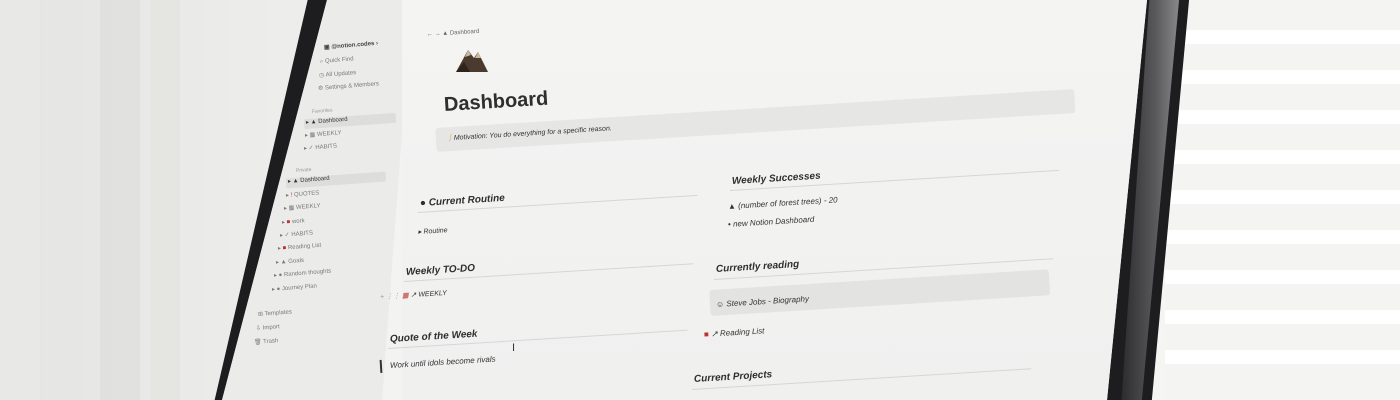 The width and height of the screenshot is (1400, 400). I want to click on mountain-icon, so click(472, 61).